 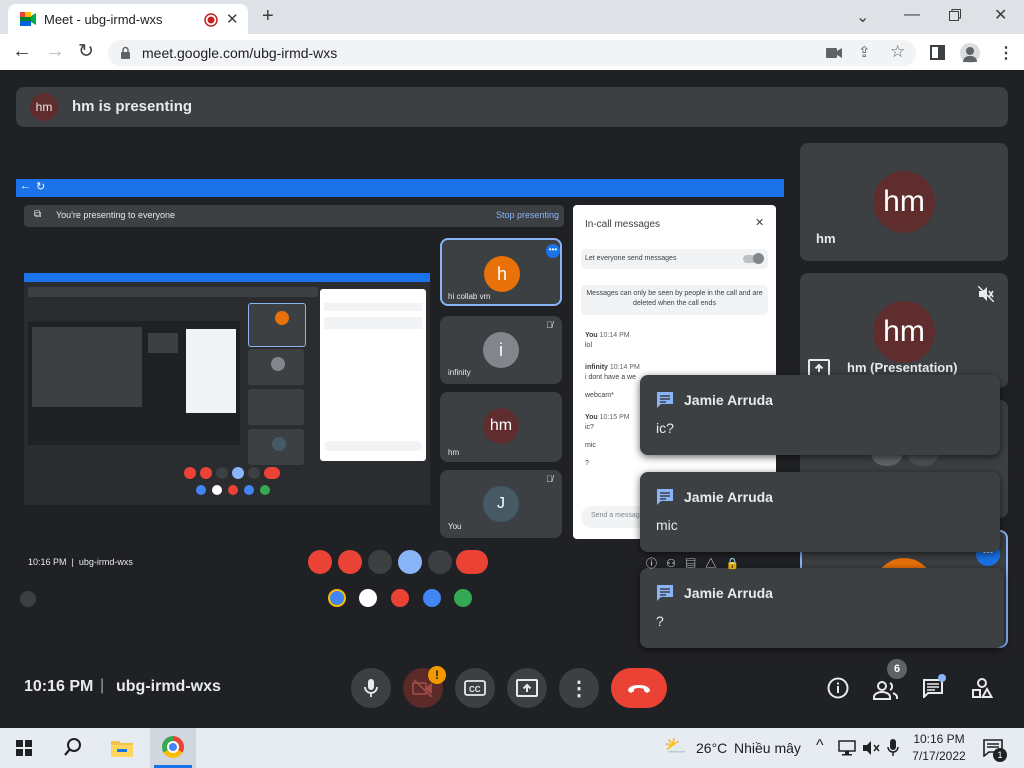 What do you see at coordinates (122, 748) in the screenshot?
I see `file-explorer-icon` at bounding box center [122, 748].